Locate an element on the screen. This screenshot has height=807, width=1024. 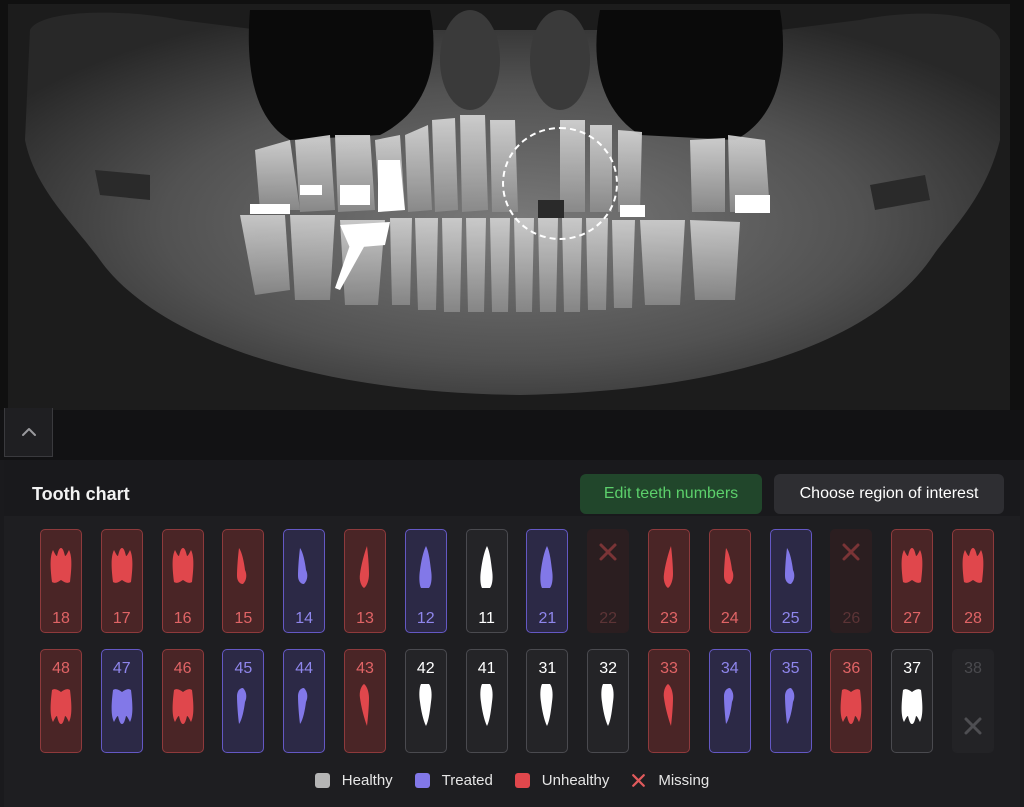
tooth-13: 13 is located at coordinates (365, 581).